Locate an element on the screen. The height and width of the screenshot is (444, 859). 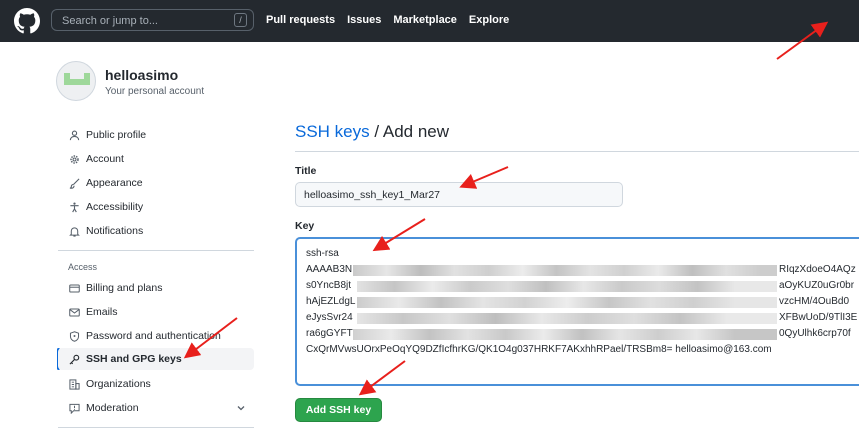
account-subtitle: Your personal account is located at coordinates (155, 91).